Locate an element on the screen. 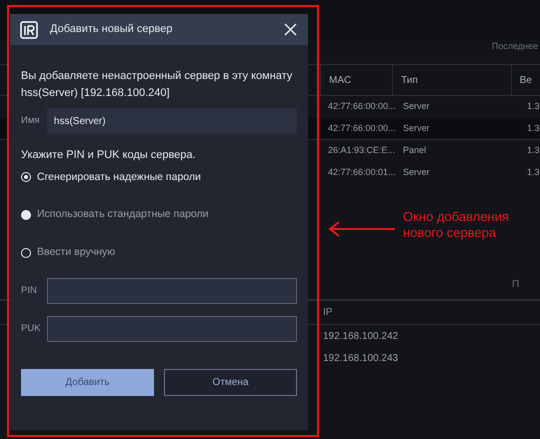  field-label: PUK is located at coordinates (31, 329).